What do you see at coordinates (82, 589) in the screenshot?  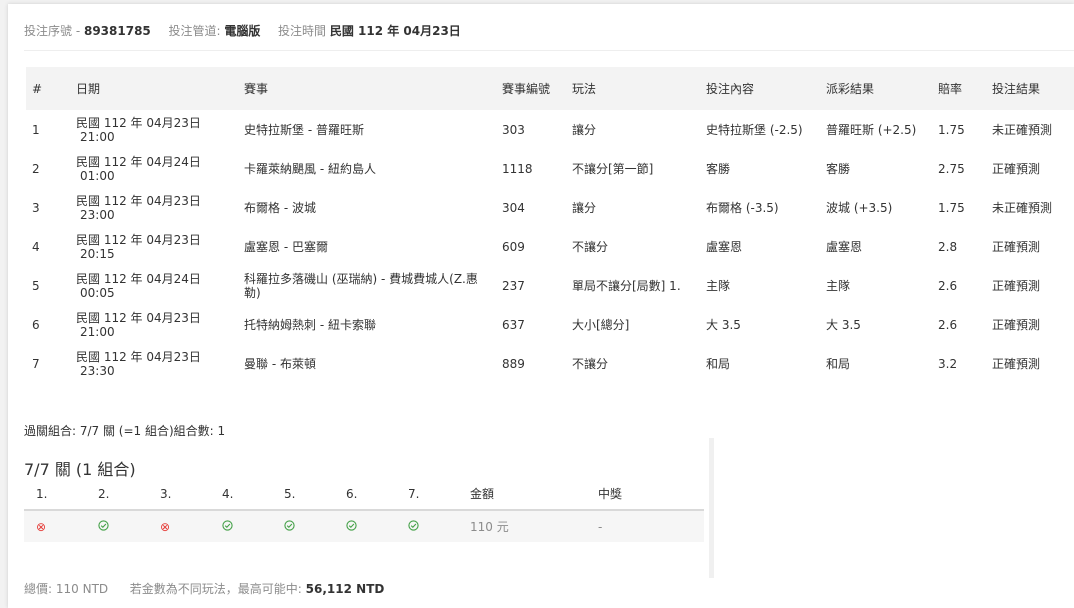 I see `total-value: 110 NTD` at bounding box center [82, 589].